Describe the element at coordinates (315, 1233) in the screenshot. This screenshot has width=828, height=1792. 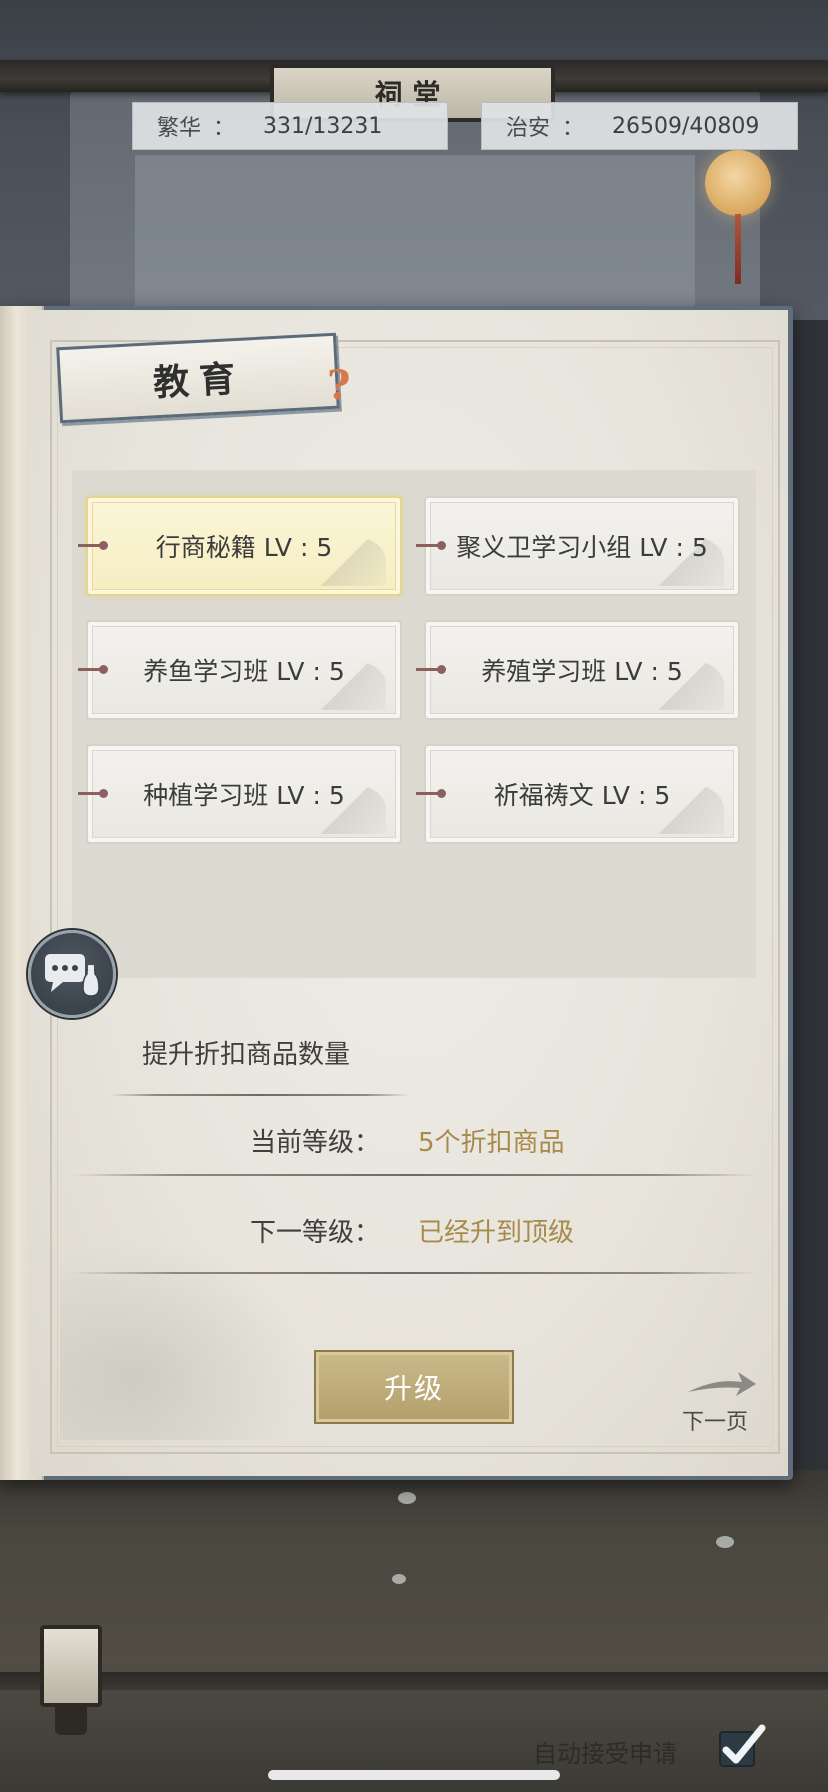
I see `next-level-label: 下一等级：` at that location.